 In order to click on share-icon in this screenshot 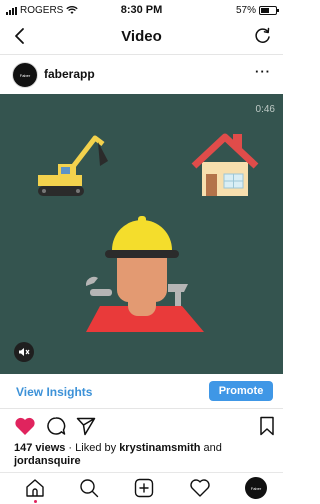, I will do `click(86, 426)`.